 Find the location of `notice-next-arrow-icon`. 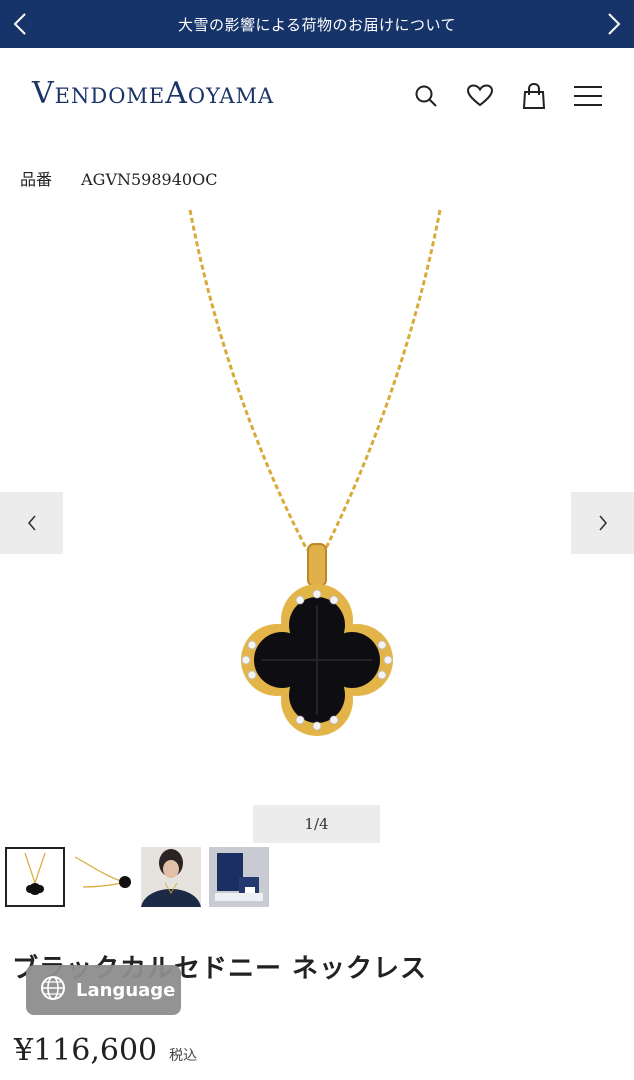

notice-next-arrow-icon is located at coordinates (614, 24).